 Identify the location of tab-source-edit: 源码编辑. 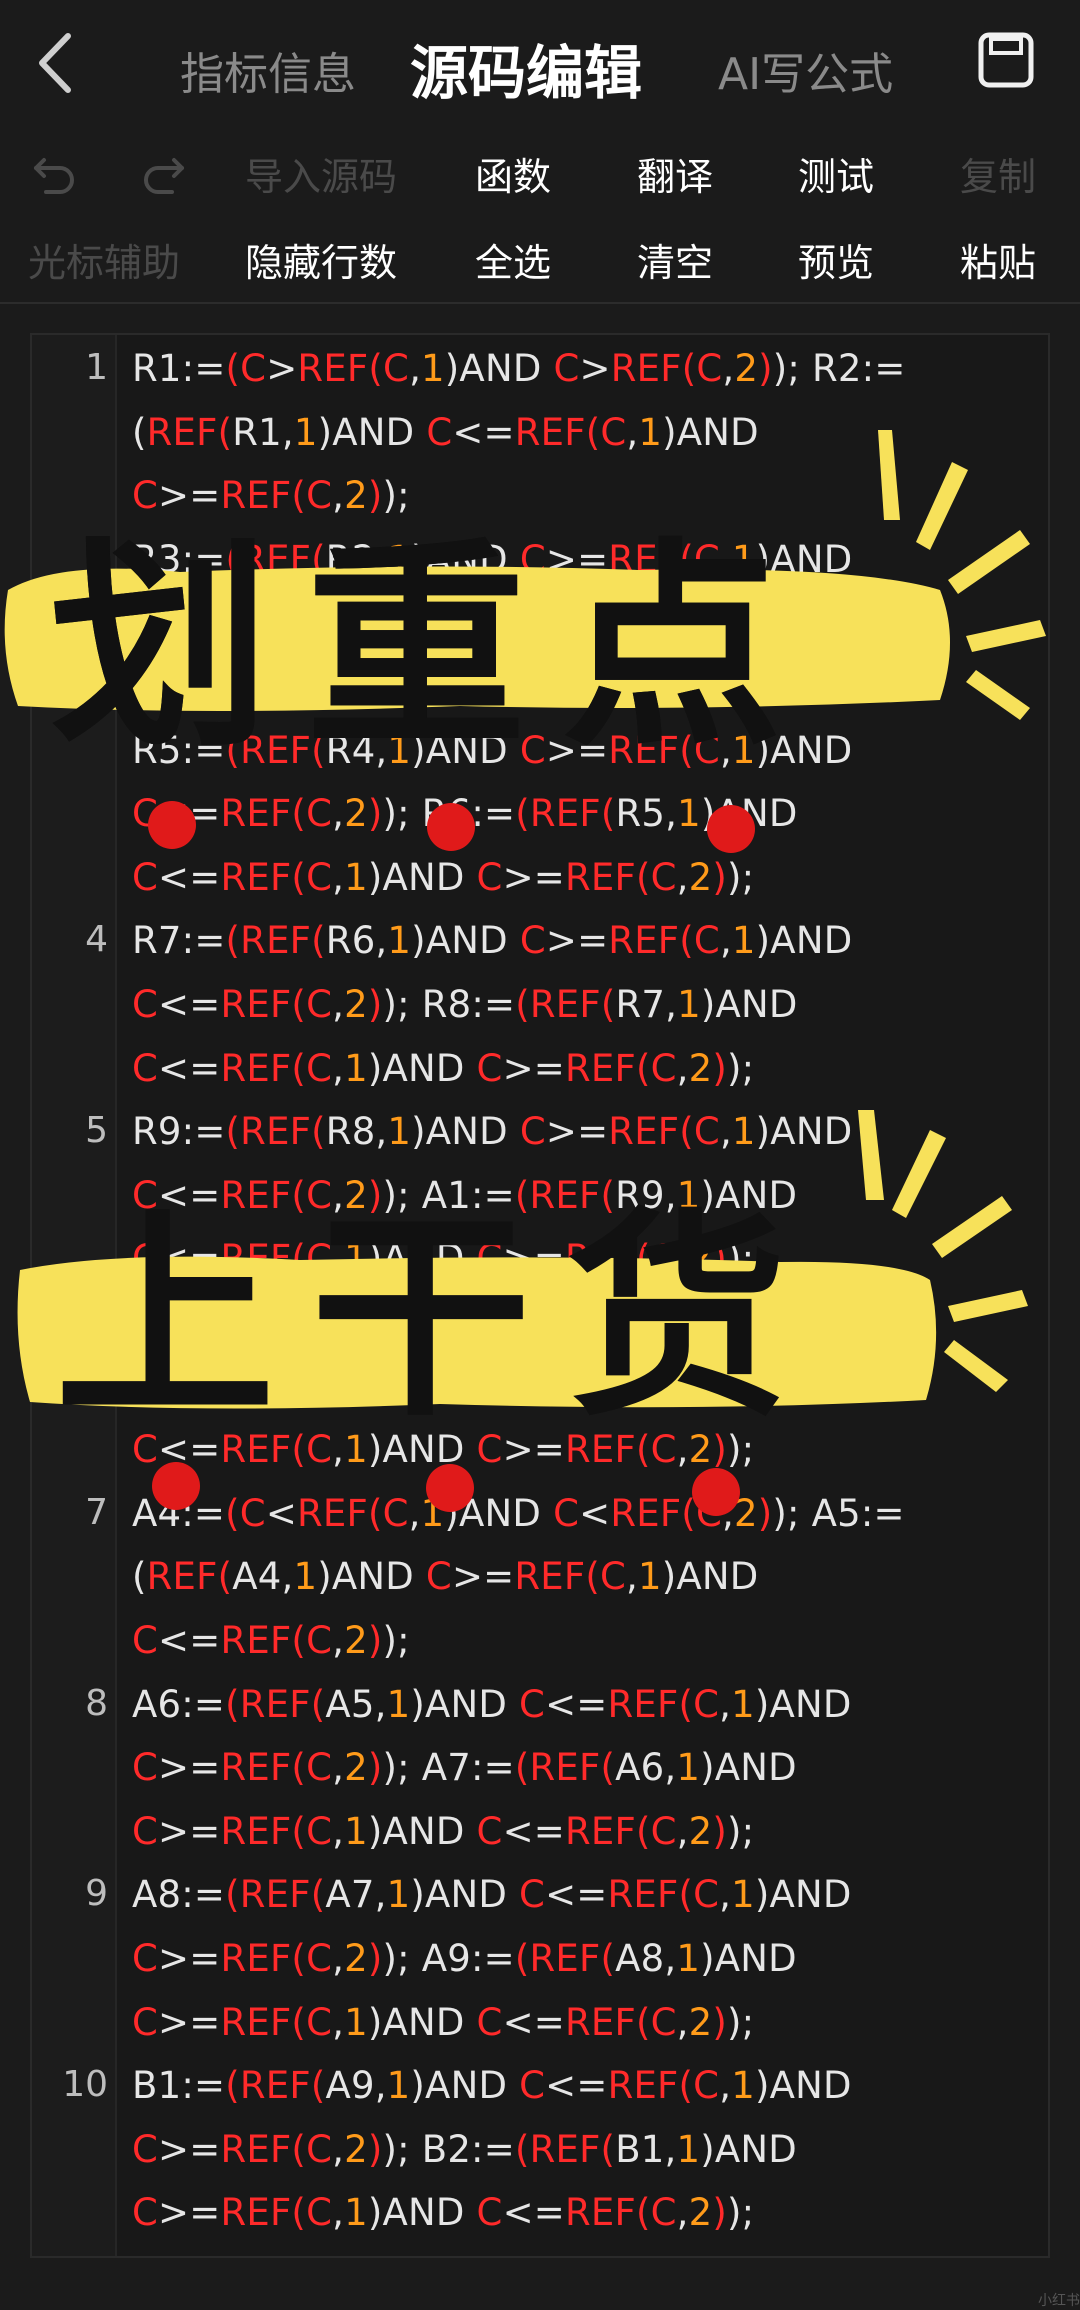
(526, 68).